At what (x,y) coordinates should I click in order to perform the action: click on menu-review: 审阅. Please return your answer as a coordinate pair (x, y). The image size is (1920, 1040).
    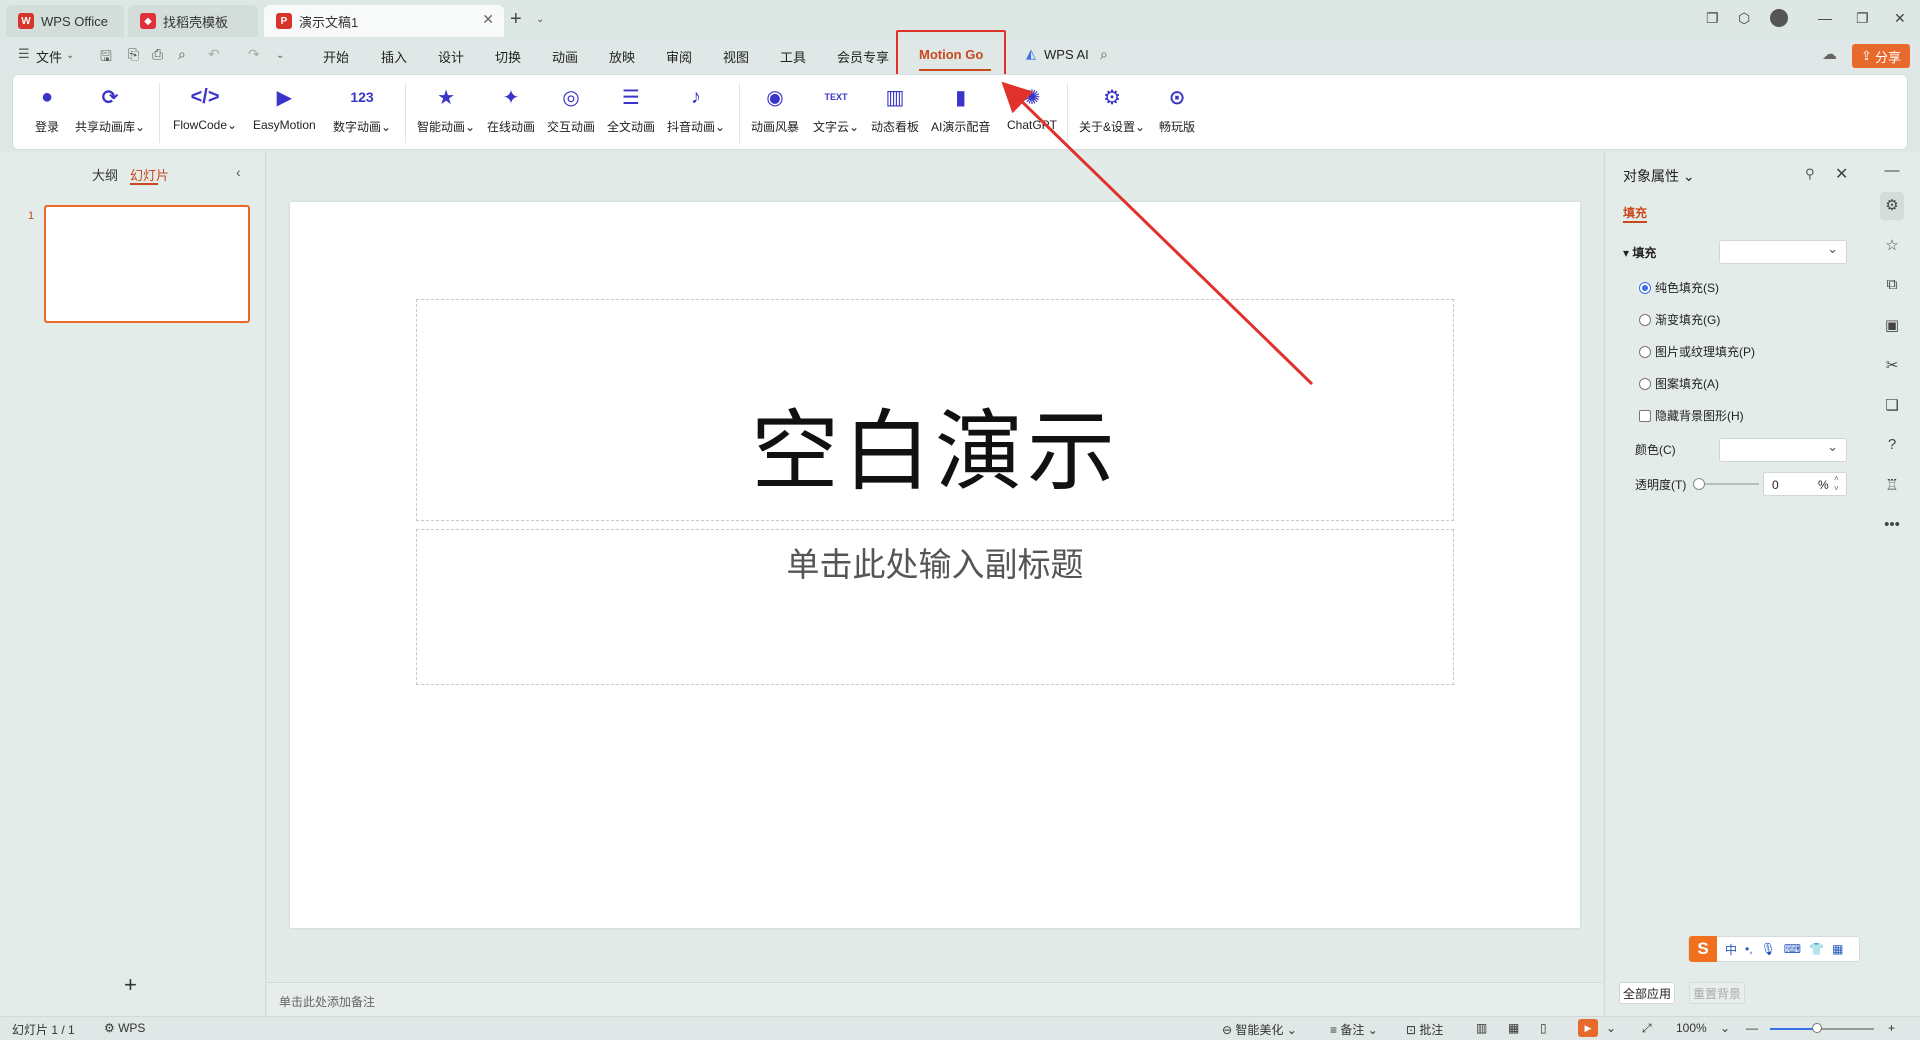
    Looking at the image, I should click on (679, 56).